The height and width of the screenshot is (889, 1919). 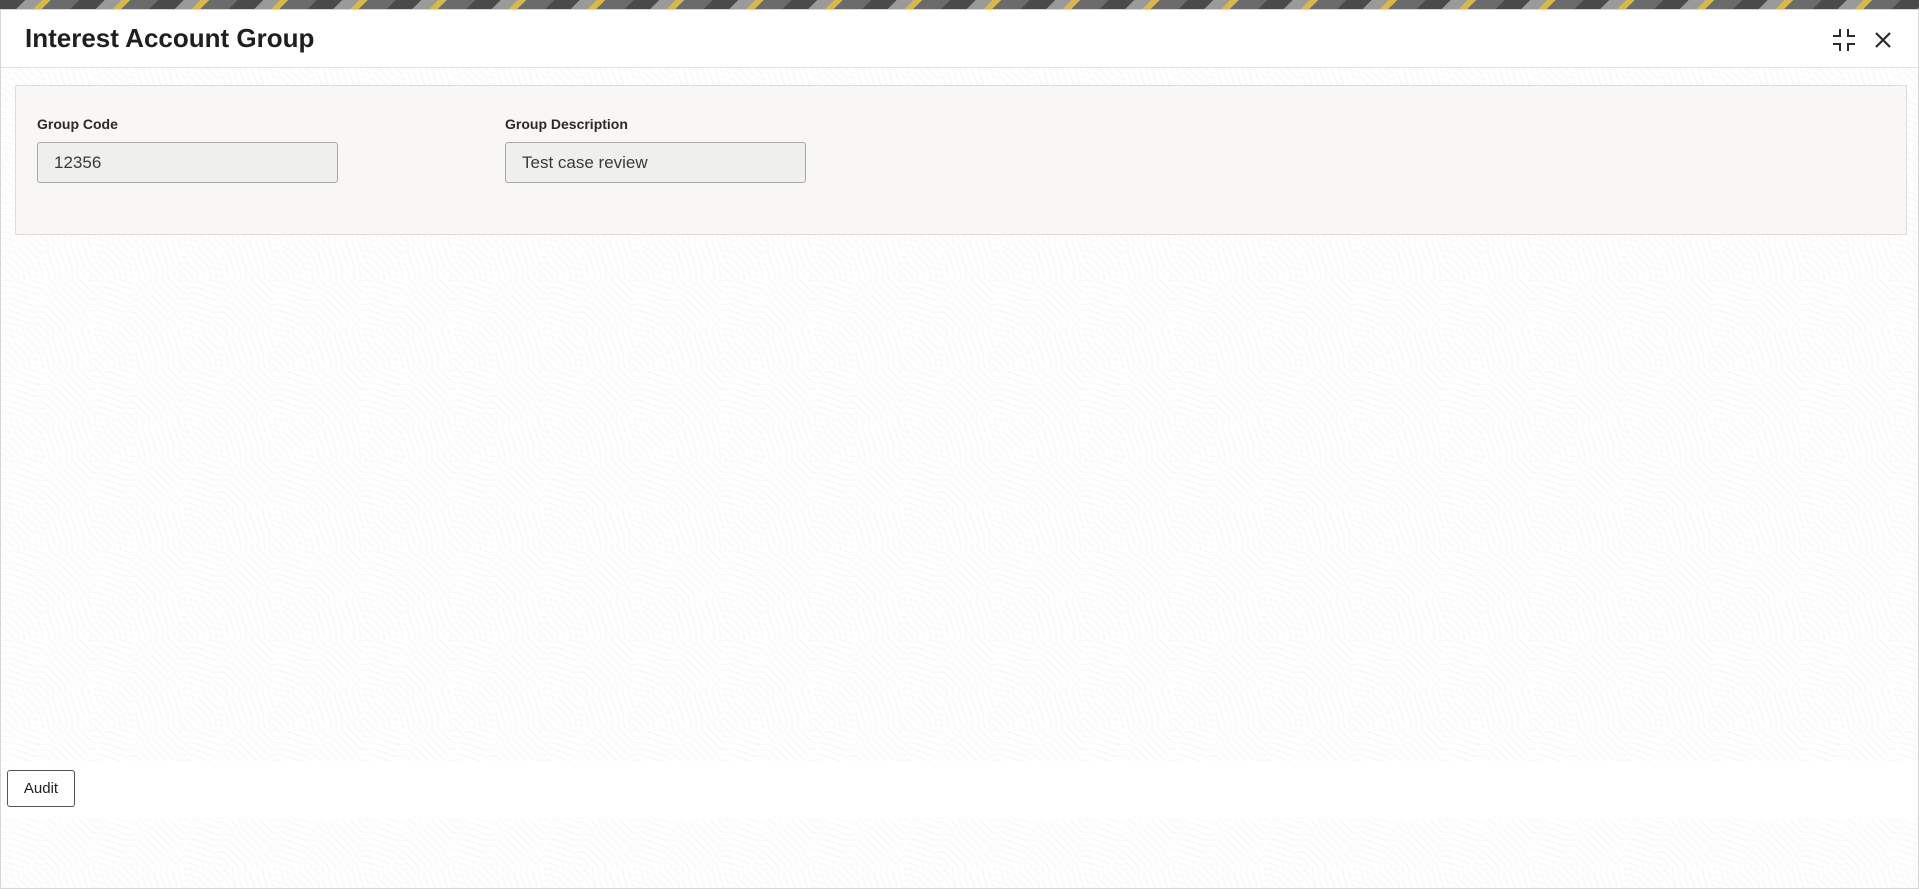 I want to click on close-button, so click(x=1883, y=40).